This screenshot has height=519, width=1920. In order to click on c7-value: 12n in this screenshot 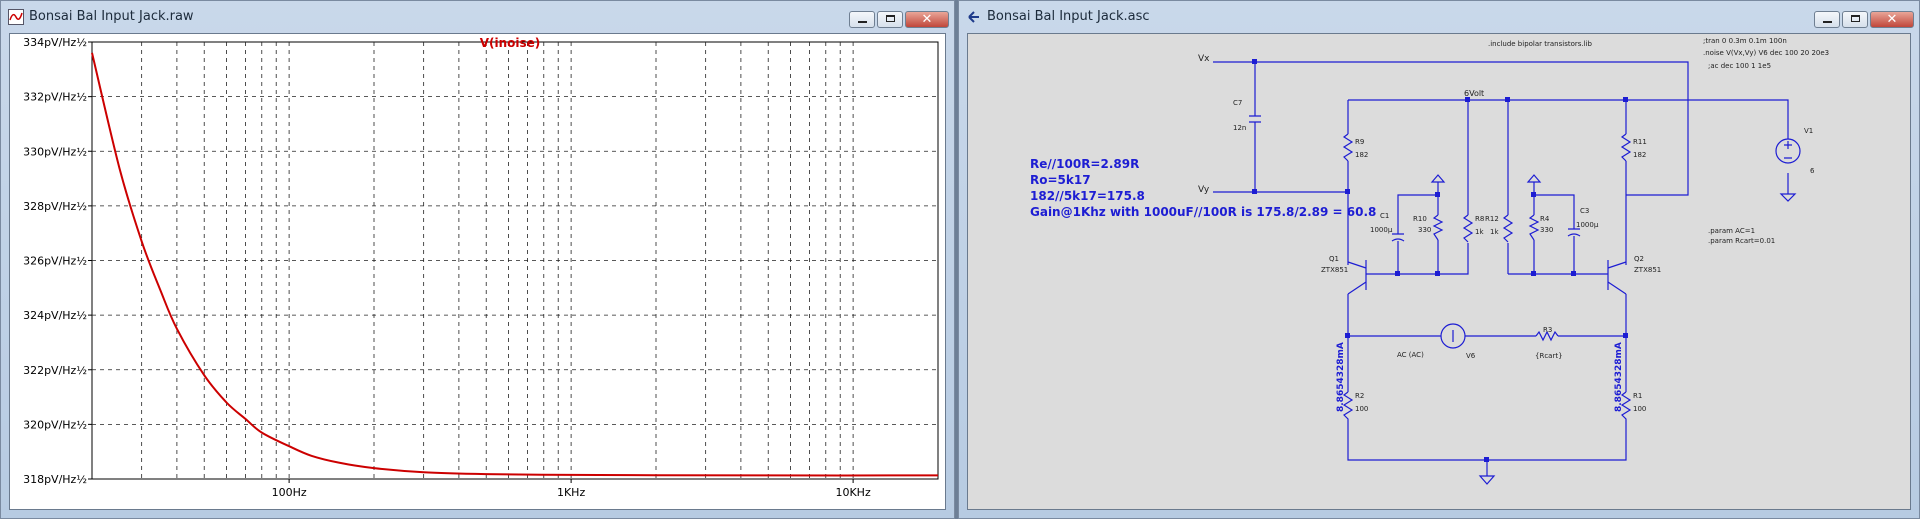, I will do `click(1239, 128)`.